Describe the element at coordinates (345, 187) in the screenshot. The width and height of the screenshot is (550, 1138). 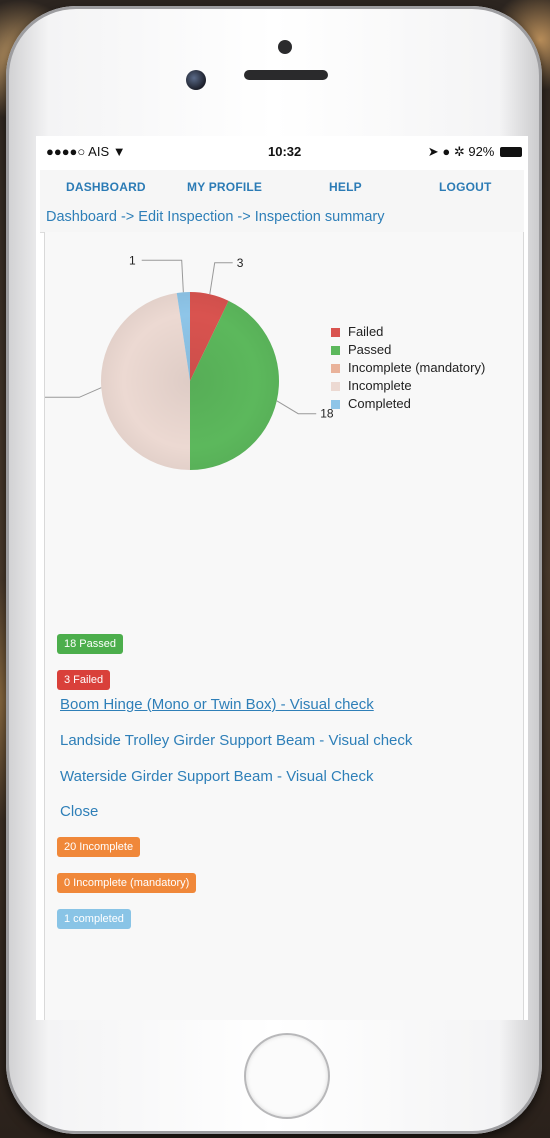
I see `nav-help: HELP` at that location.